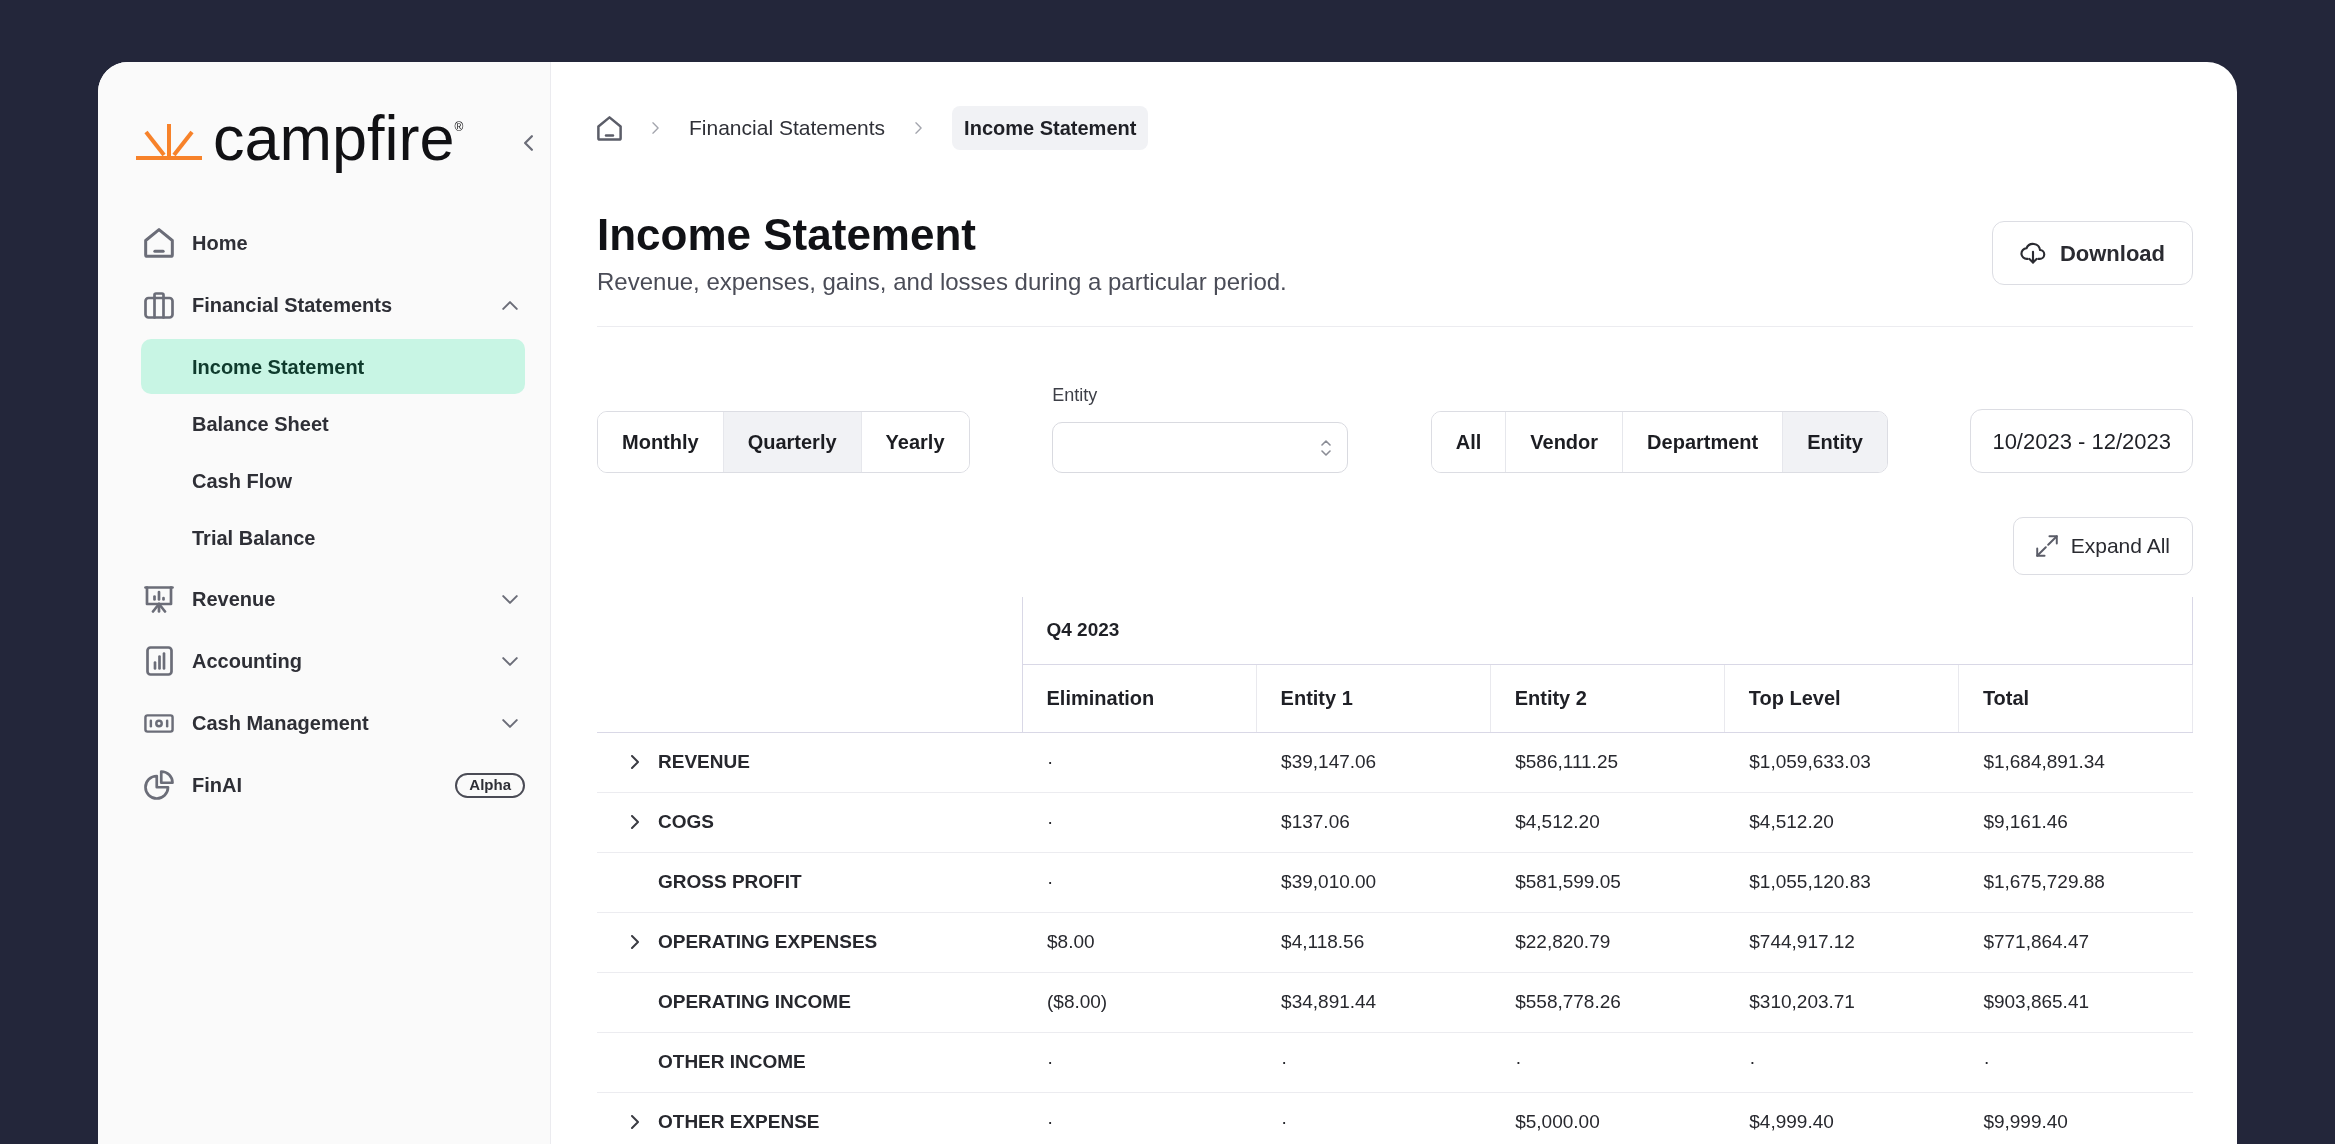 This screenshot has height=1144, width=2335. Describe the element at coordinates (333, 305) in the screenshot. I see `nav-item: Financial Statements` at that location.